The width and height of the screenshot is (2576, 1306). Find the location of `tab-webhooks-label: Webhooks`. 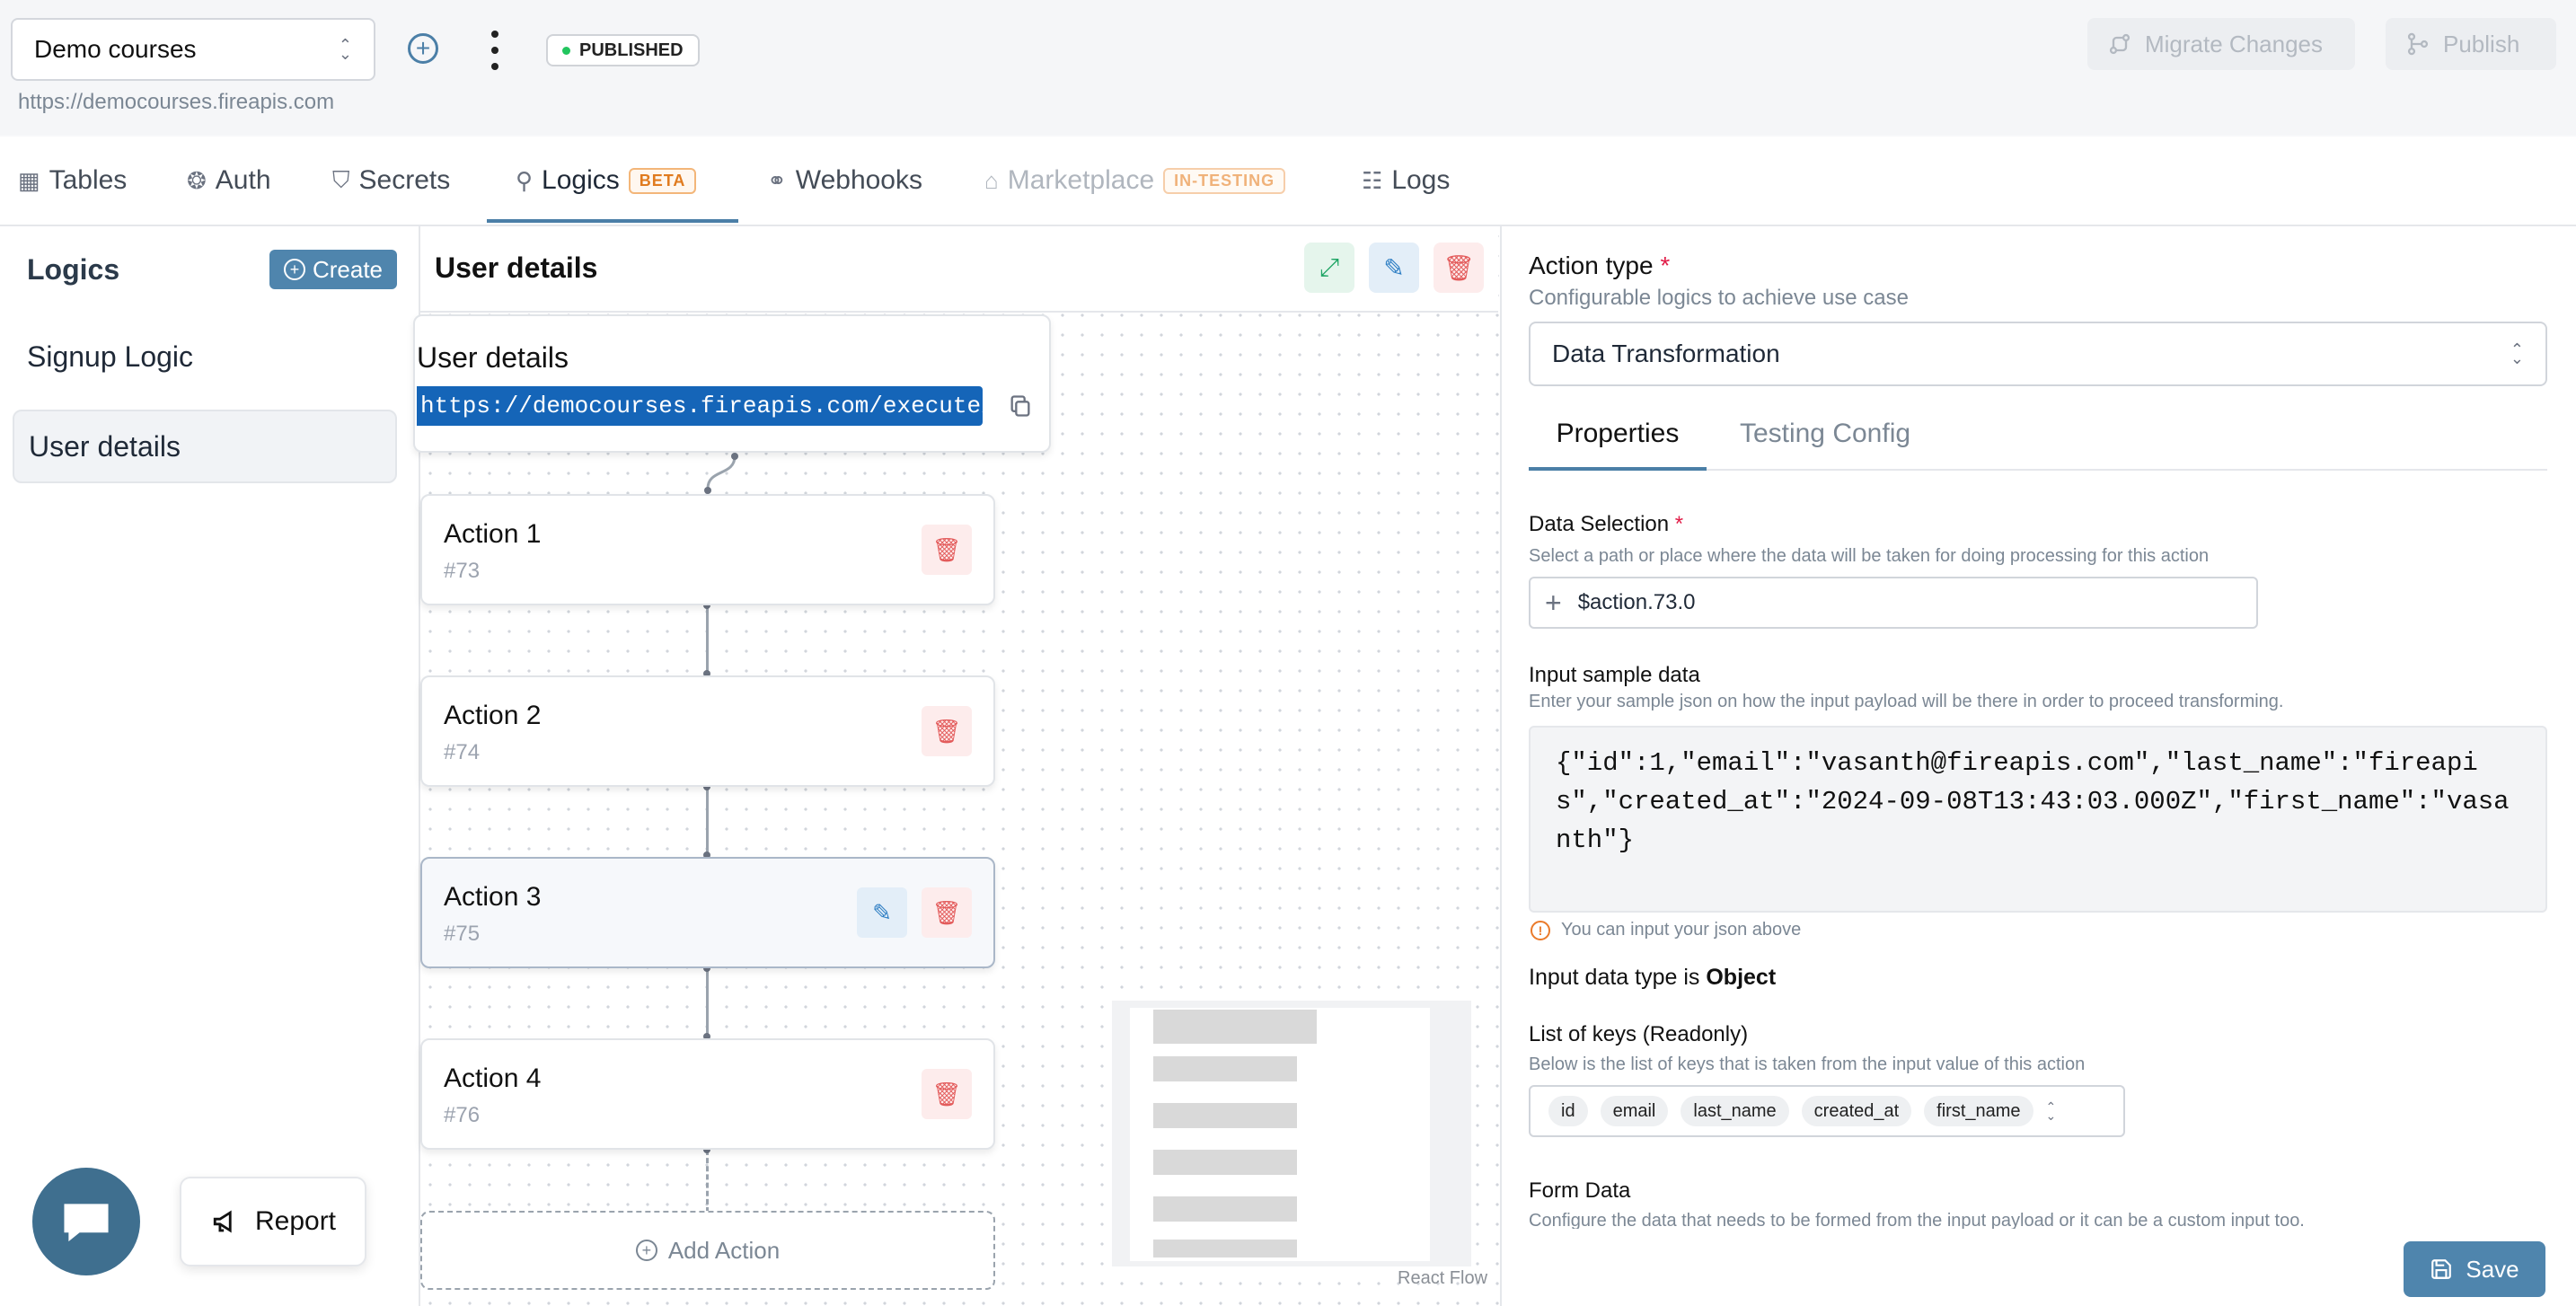

tab-webhooks-label: Webhooks is located at coordinates (858, 180).